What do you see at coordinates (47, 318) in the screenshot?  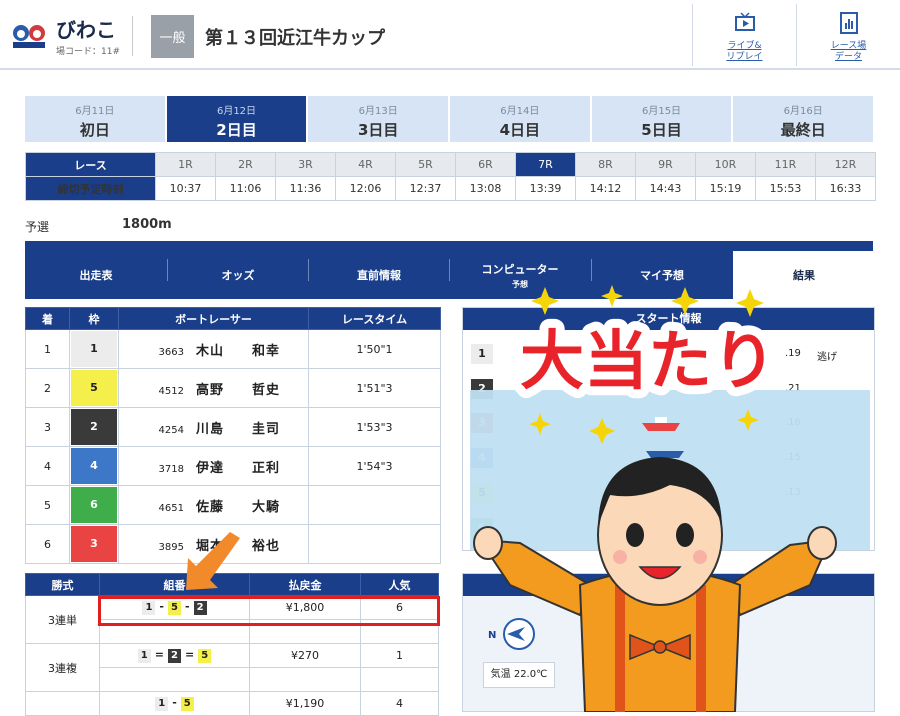 I see `col-place: 着` at bounding box center [47, 318].